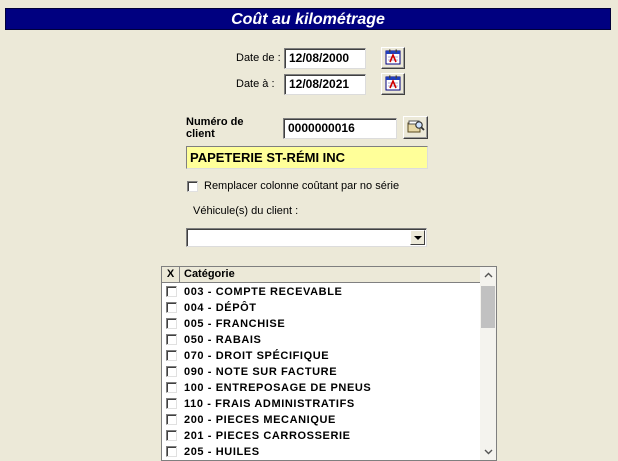 This screenshot has width=618, height=461. I want to click on date-to-label: Date à :, so click(255, 84).